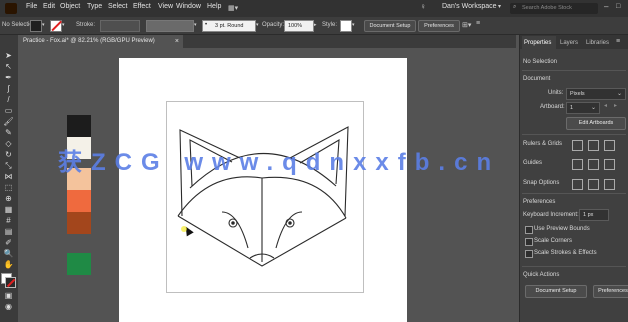 The width and height of the screenshot is (628, 322). Describe the element at coordinates (577, 145) in the screenshot. I see `rulers-icon` at that location.